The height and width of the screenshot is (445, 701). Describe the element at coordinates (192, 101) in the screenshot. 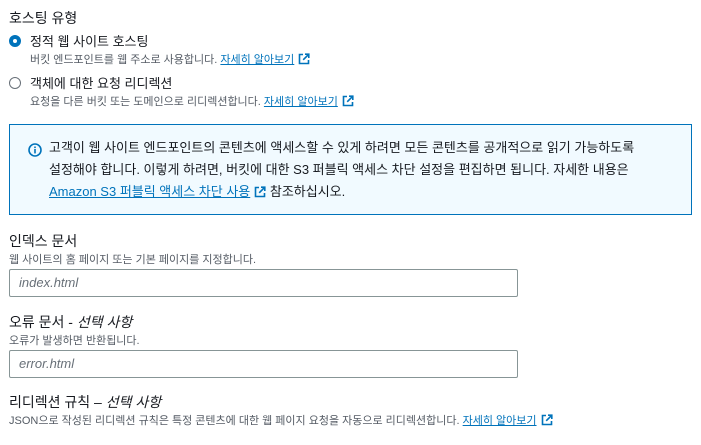

I see `option-redirect-desc: 요청을 다른 버킷 또는 도메인으로 리디렉션합니다. 자세히 알아보기` at that location.